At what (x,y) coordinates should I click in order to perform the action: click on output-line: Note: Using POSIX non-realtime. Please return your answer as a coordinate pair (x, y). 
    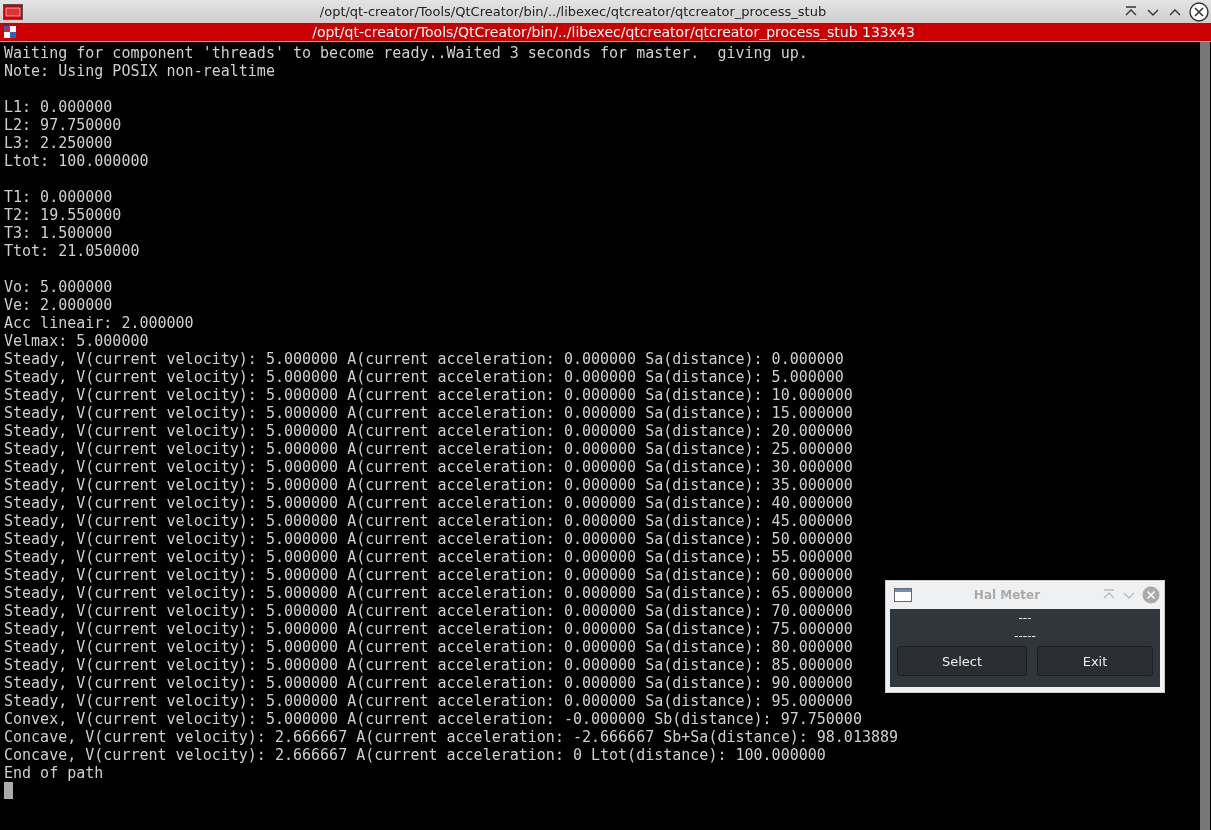
    Looking at the image, I should click on (139, 71).